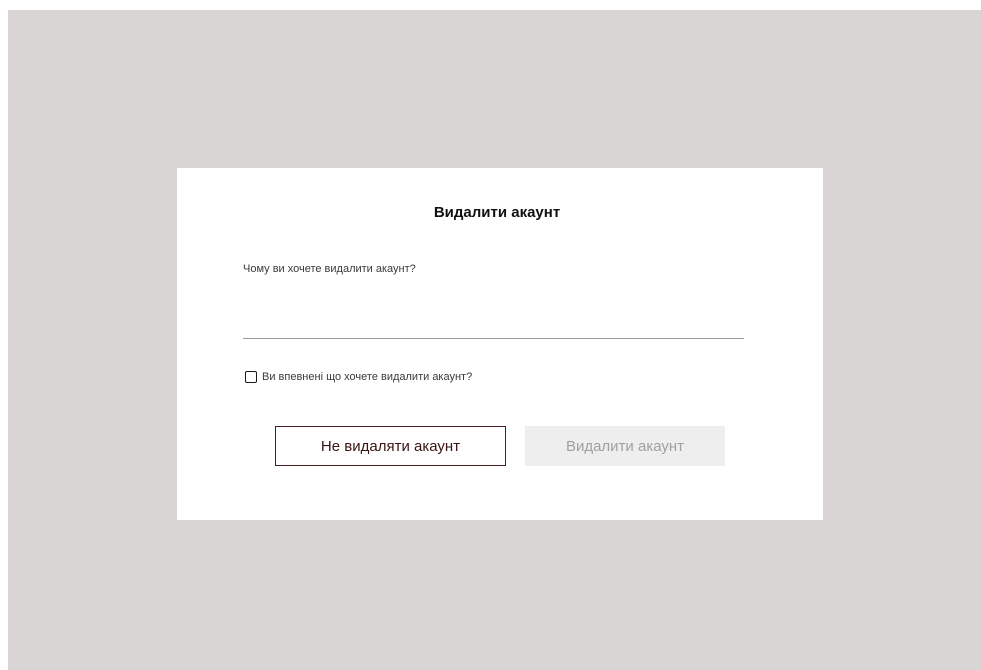  What do you see at coordinates (251, 377) in the screenshot?
I see `confirm-checkbox` at bounding box center [251, 377].